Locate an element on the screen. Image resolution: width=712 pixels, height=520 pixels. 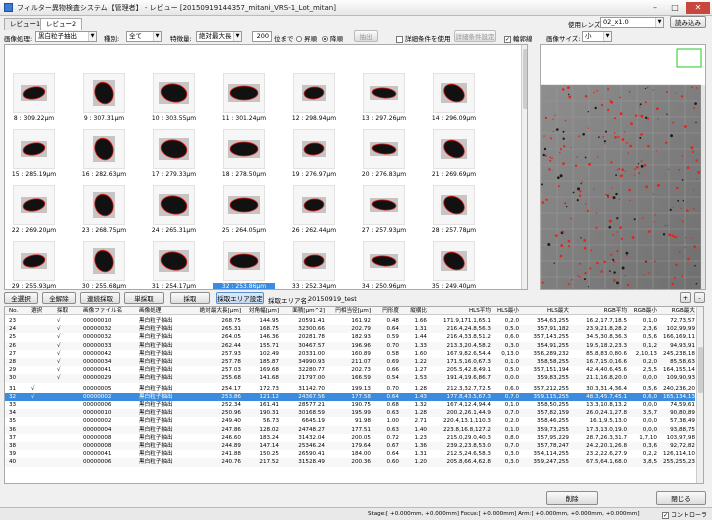
particle-thumbnail: 35 : 249.40μm is located at coordinates (454, 265).